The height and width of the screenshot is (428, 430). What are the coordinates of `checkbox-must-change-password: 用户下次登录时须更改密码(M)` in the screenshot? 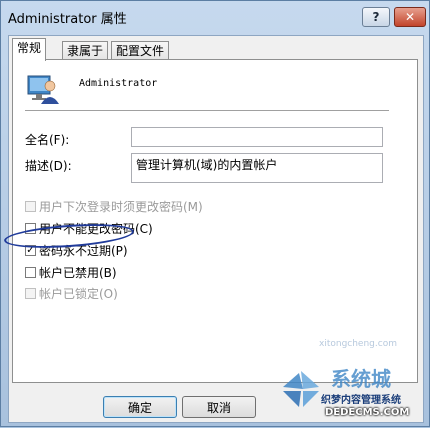 It's located at (114, 206).